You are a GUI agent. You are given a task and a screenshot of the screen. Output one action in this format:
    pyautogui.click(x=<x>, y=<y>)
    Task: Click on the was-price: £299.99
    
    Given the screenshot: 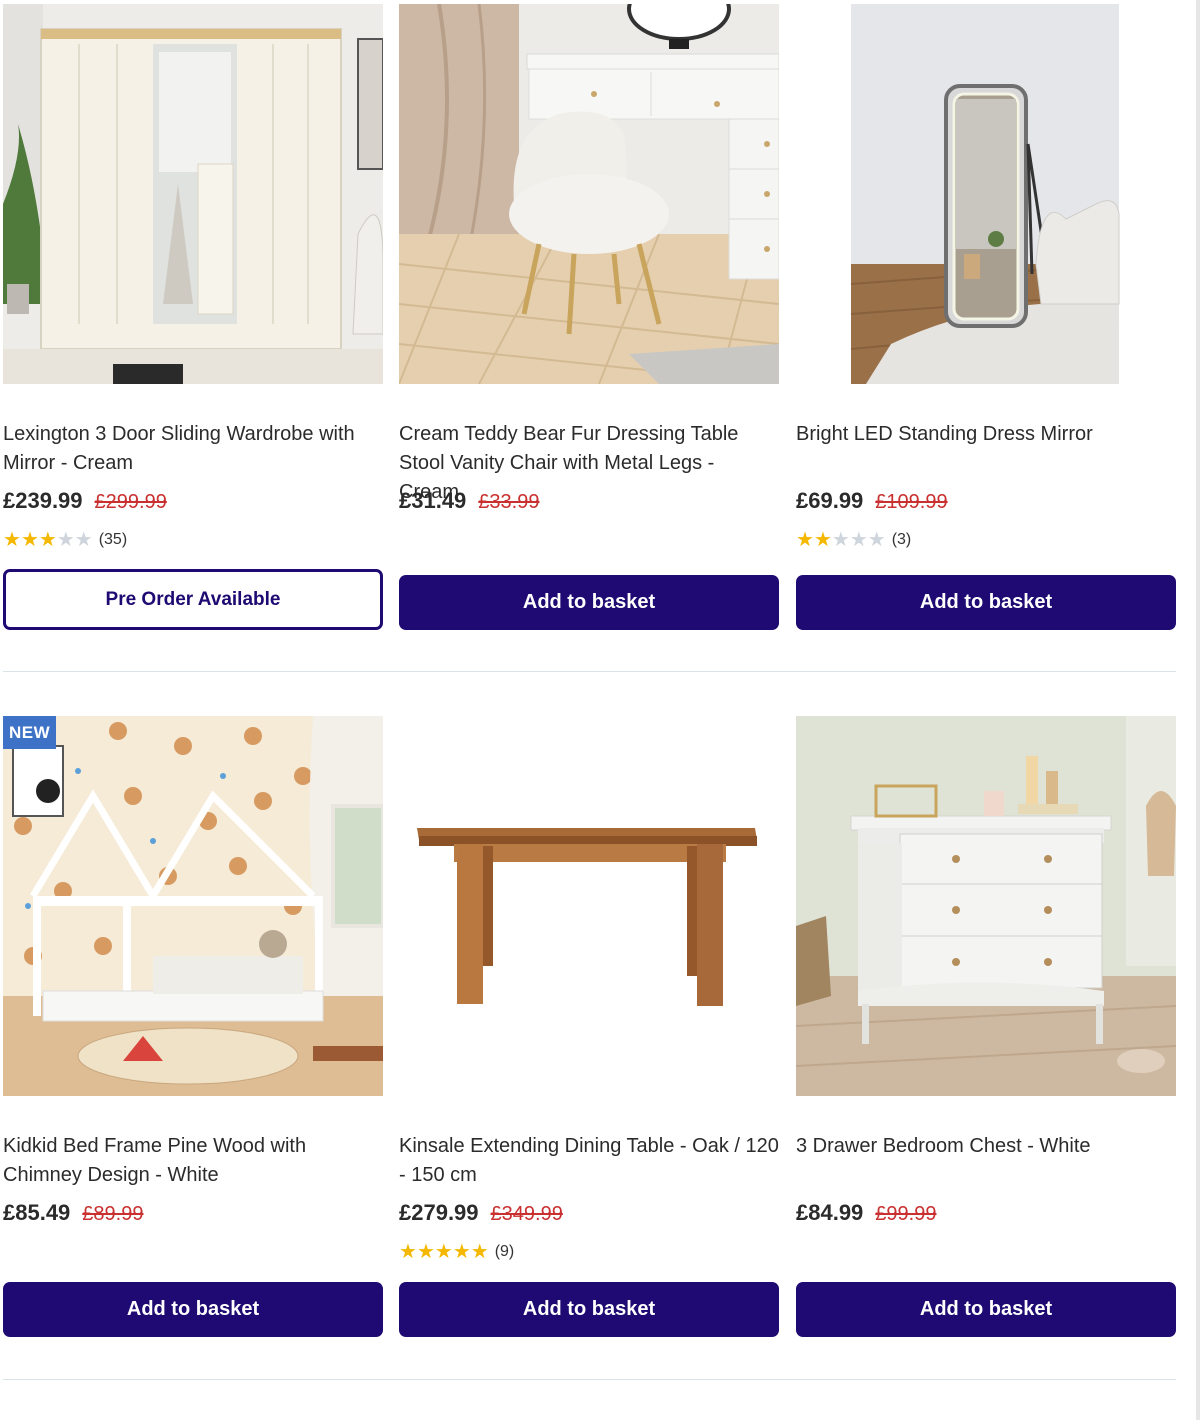 What is the action you would take?
    pyautogui.click(x=130, y=502)
    